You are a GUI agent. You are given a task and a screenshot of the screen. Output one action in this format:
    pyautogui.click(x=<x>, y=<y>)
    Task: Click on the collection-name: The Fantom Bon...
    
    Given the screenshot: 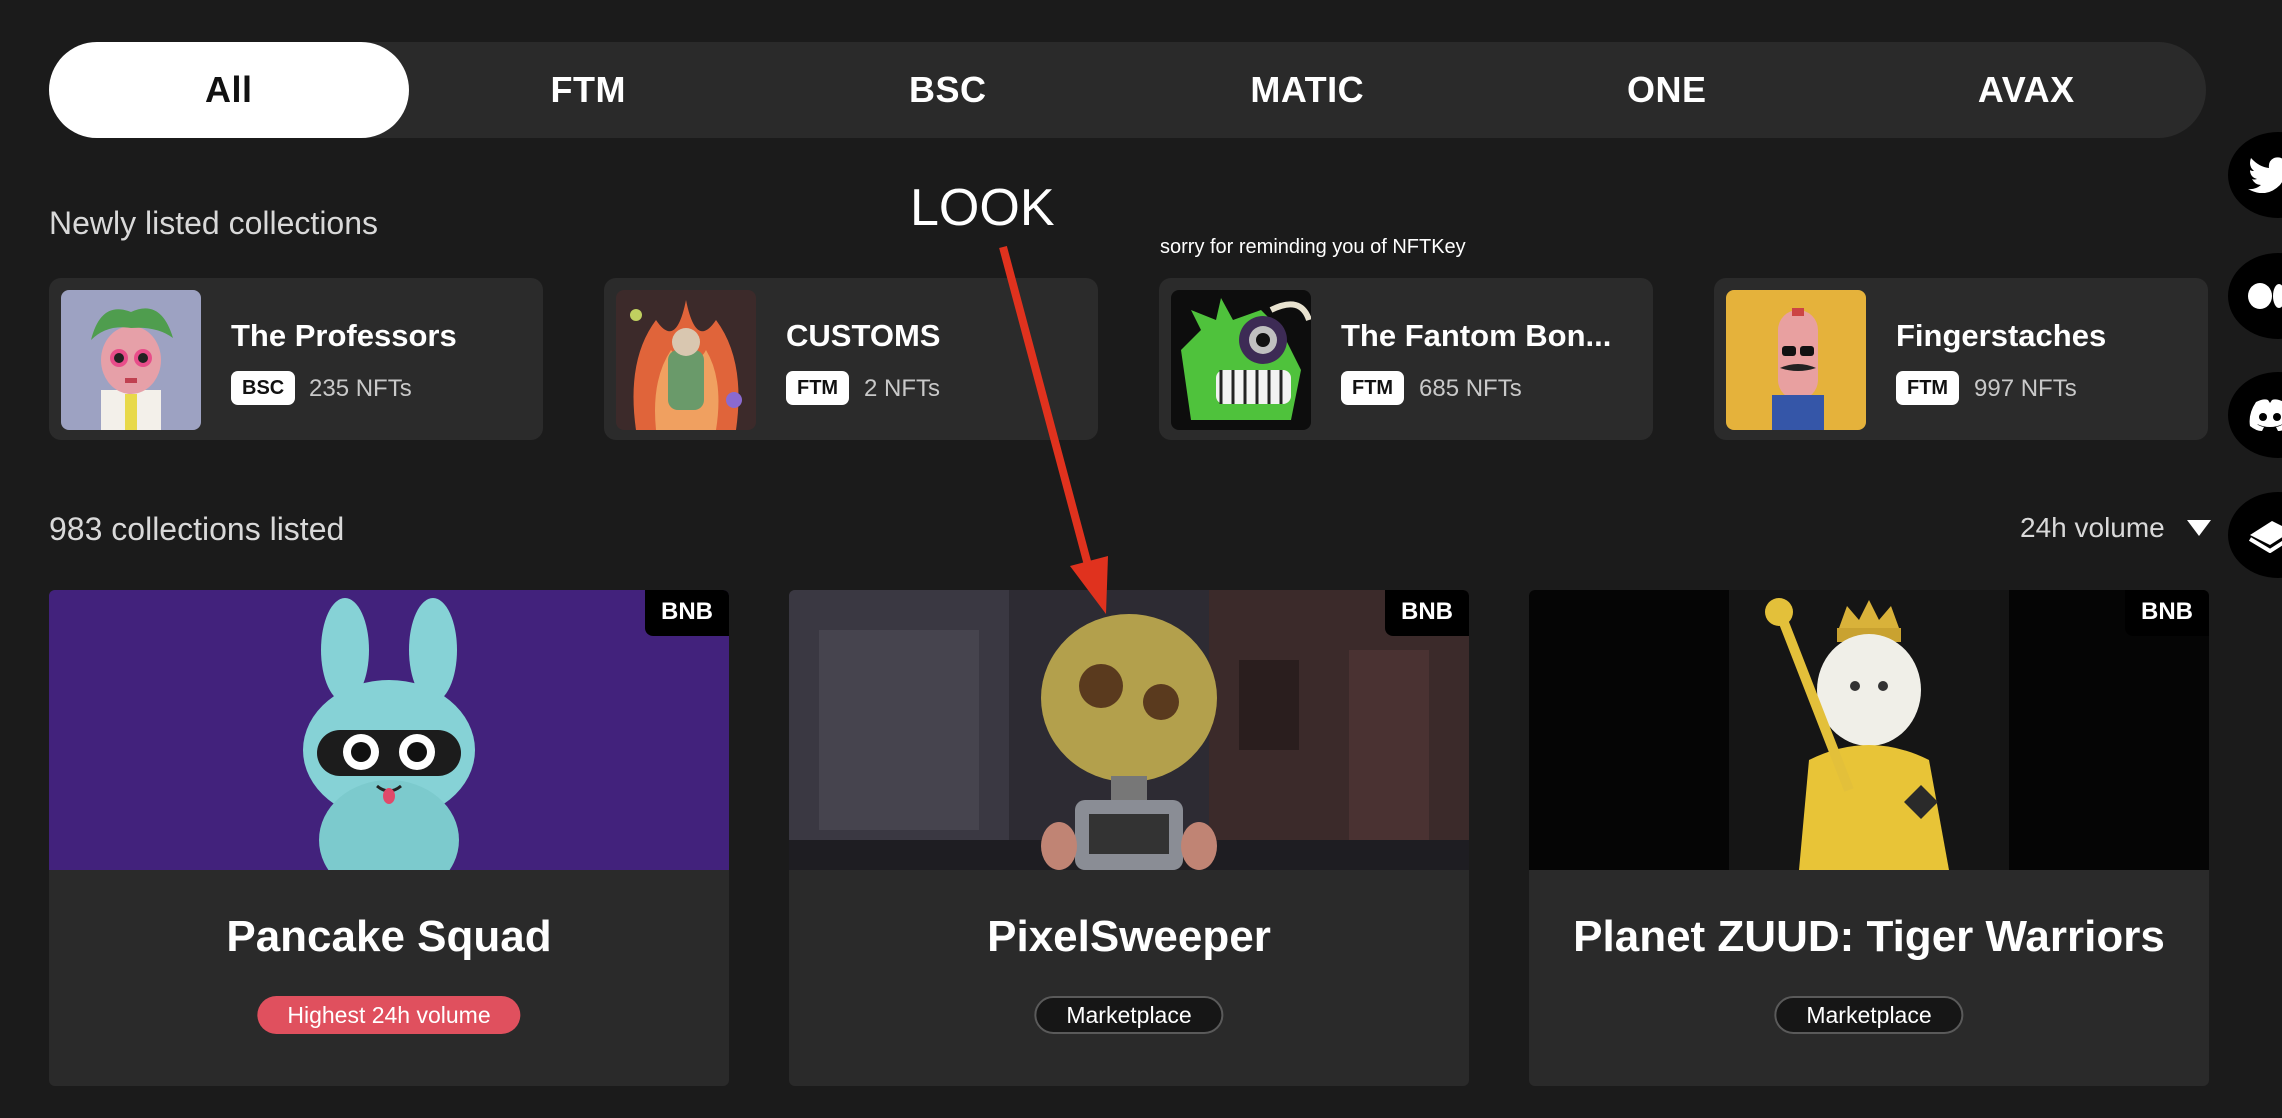 What is the action you would take?
    pyautogui.click(x=1476, y=335)
    